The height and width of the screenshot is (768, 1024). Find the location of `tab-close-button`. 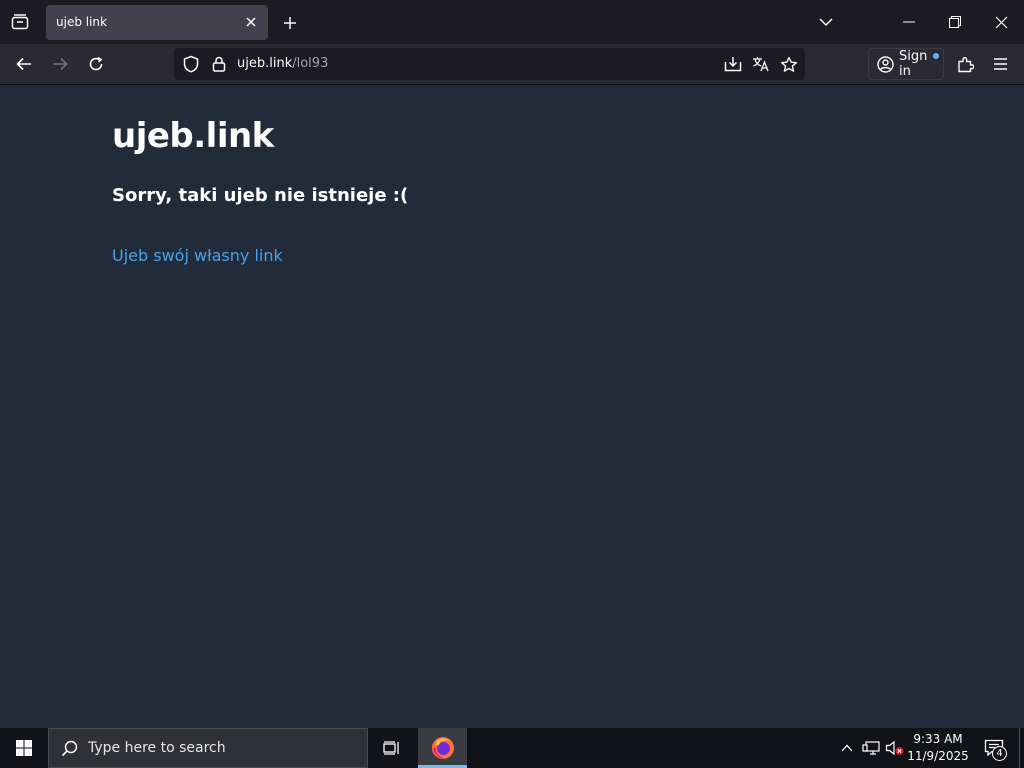

tab-close-button is located at coordinates (251, 22).